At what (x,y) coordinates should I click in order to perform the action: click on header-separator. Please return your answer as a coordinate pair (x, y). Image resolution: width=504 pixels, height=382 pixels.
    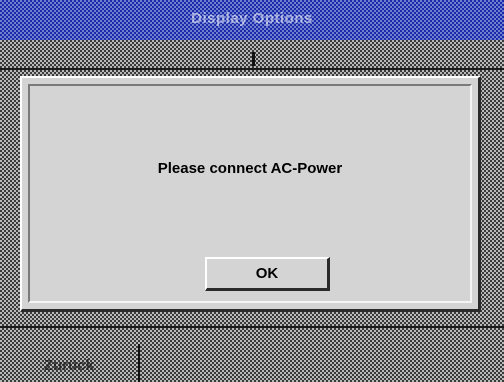
    Looking at the image, I should click on (252, 69).